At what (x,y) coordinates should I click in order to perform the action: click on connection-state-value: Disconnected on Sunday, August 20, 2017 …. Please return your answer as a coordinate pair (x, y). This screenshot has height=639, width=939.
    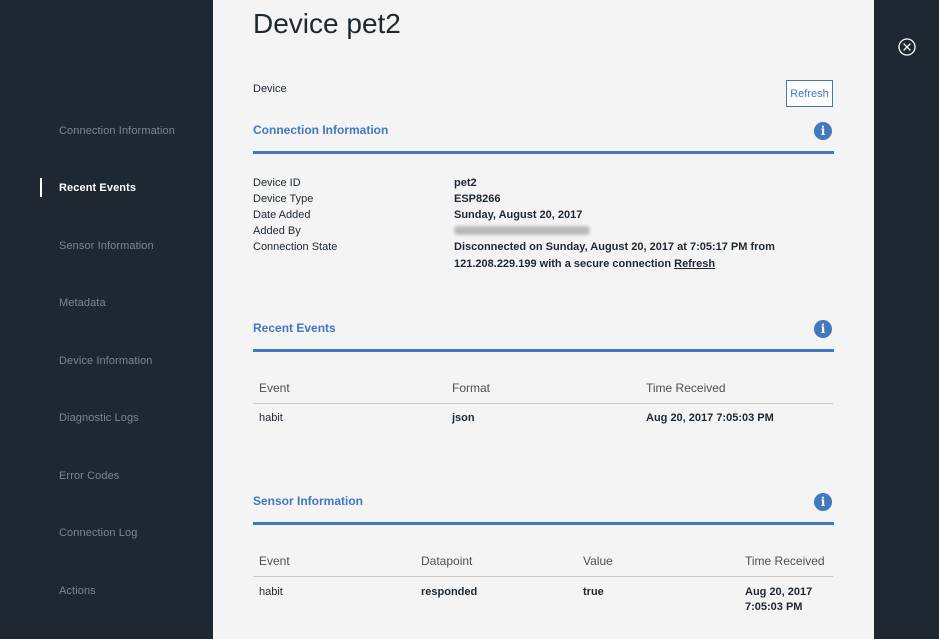
    Looking at the image, I should click on (614, 247).